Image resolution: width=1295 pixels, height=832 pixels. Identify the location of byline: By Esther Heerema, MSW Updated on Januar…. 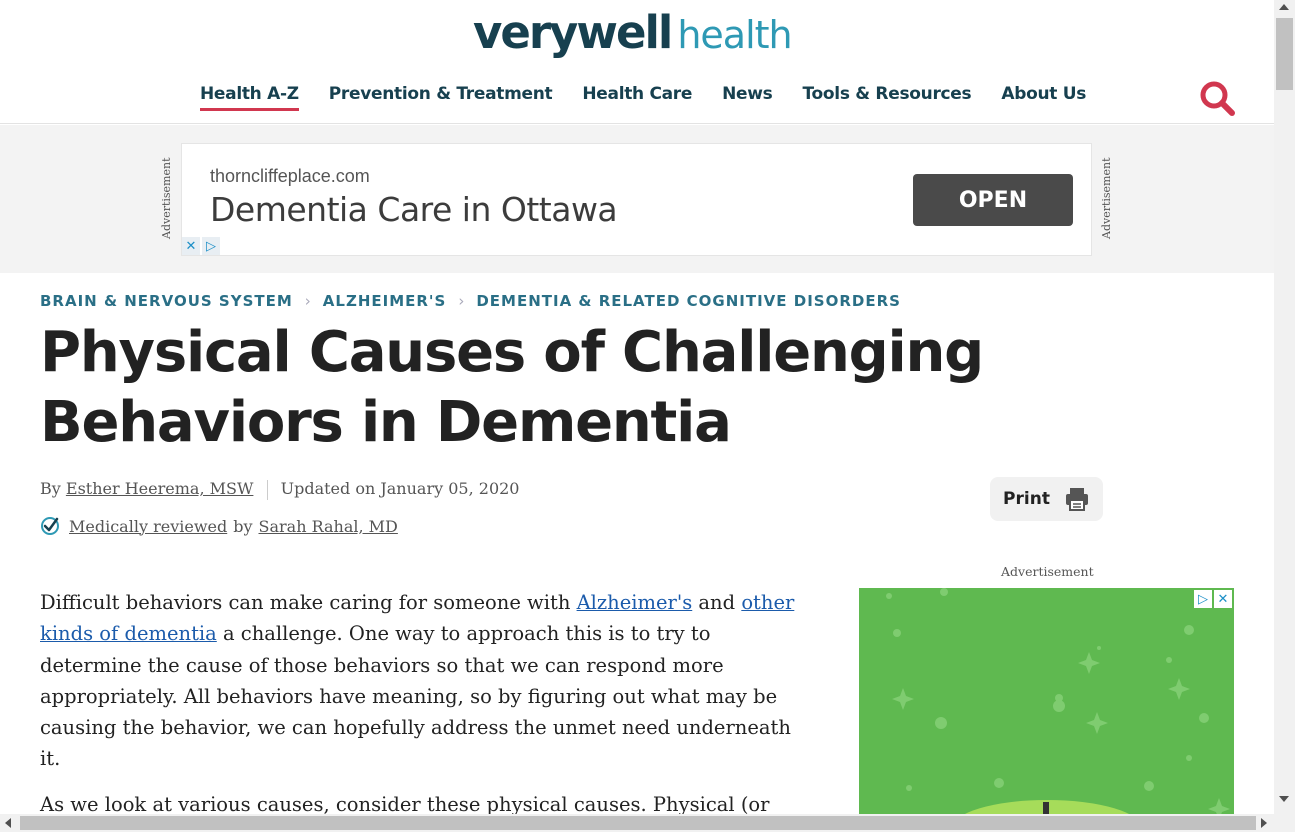
(279, 489).